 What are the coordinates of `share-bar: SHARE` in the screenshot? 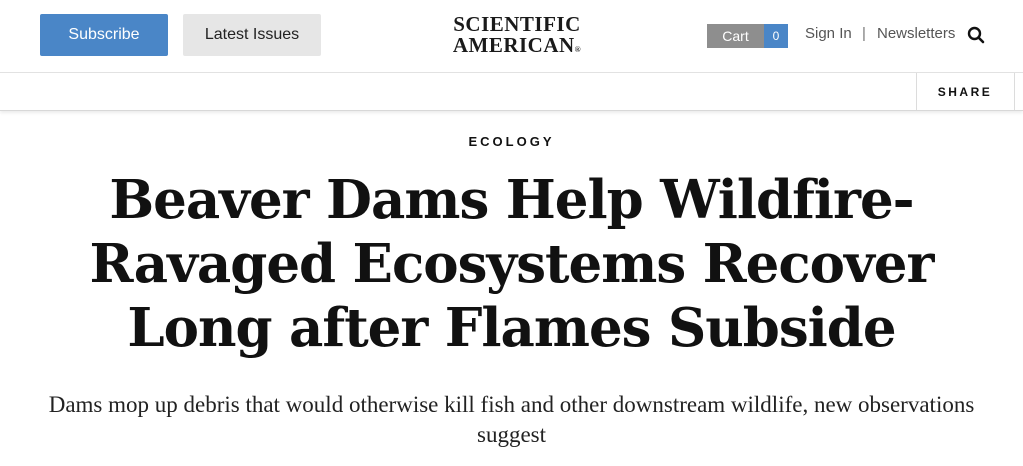 It's located at (511, 92).